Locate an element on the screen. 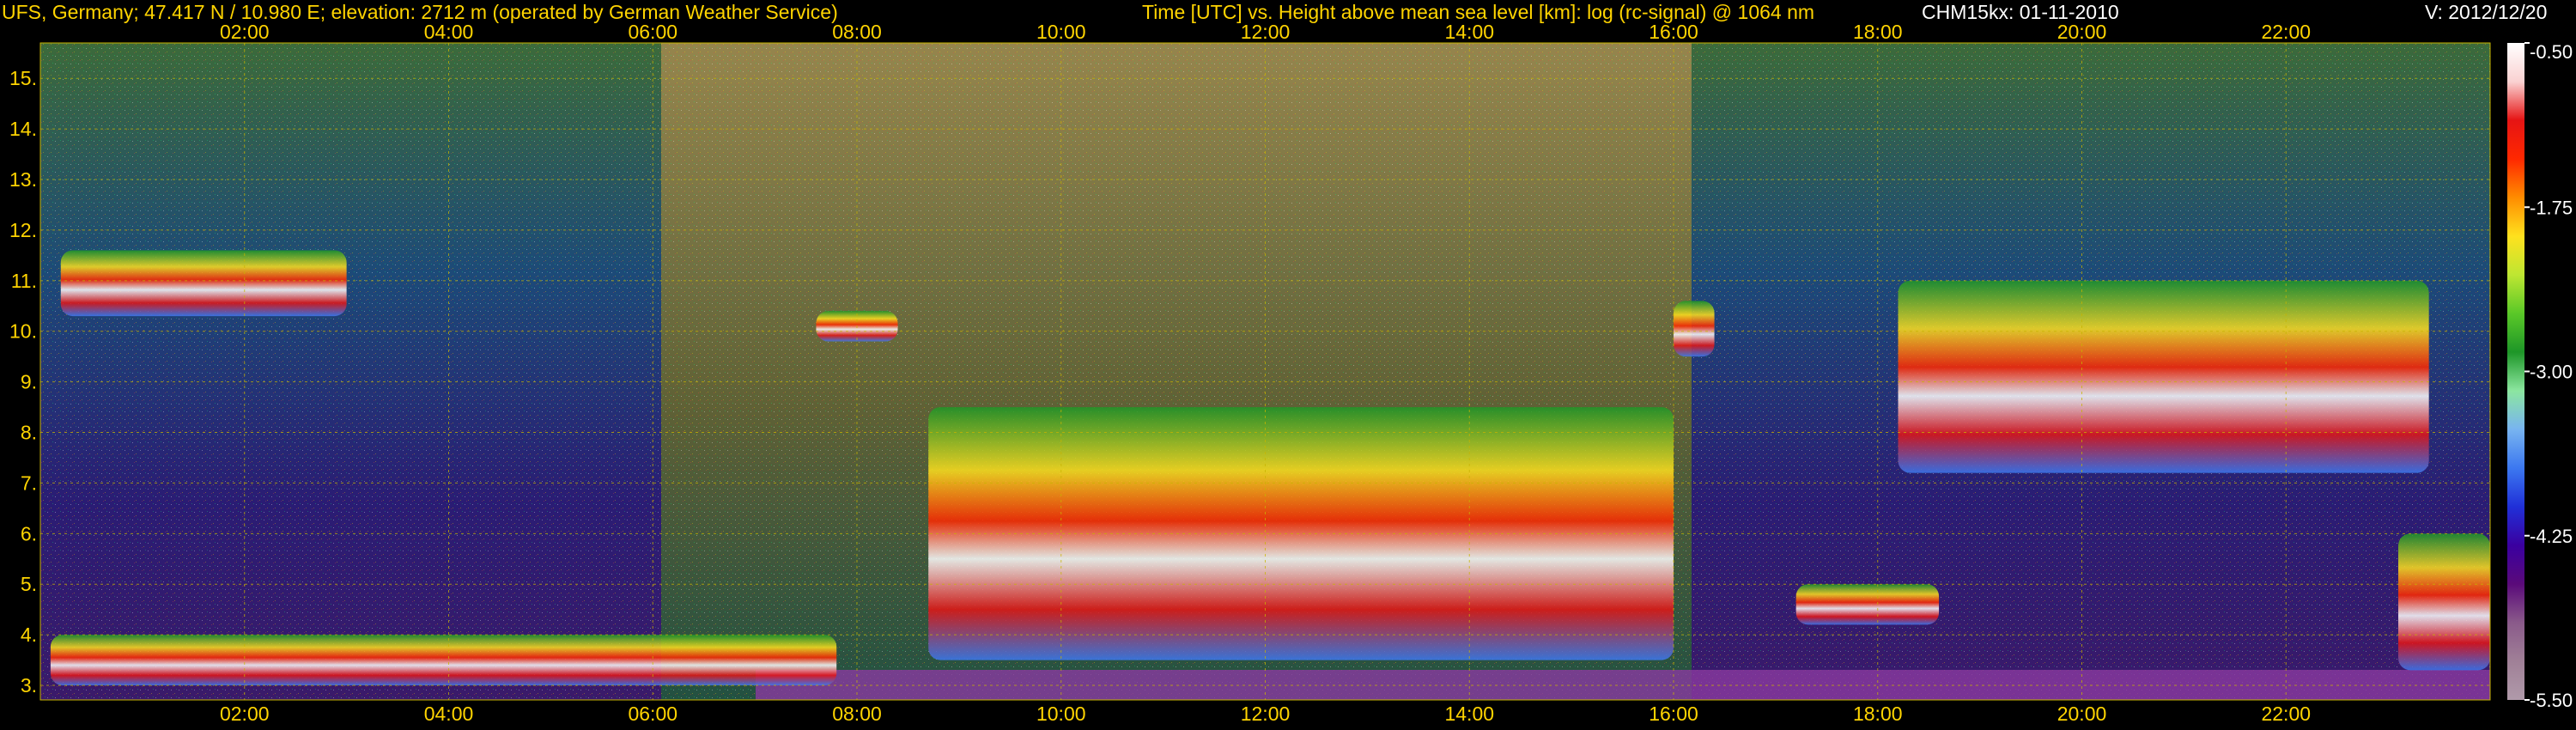 The height and width of the screenshot is (730, 2576). x-tick-label-top: 02:00 is located at coordinates (245, 32).